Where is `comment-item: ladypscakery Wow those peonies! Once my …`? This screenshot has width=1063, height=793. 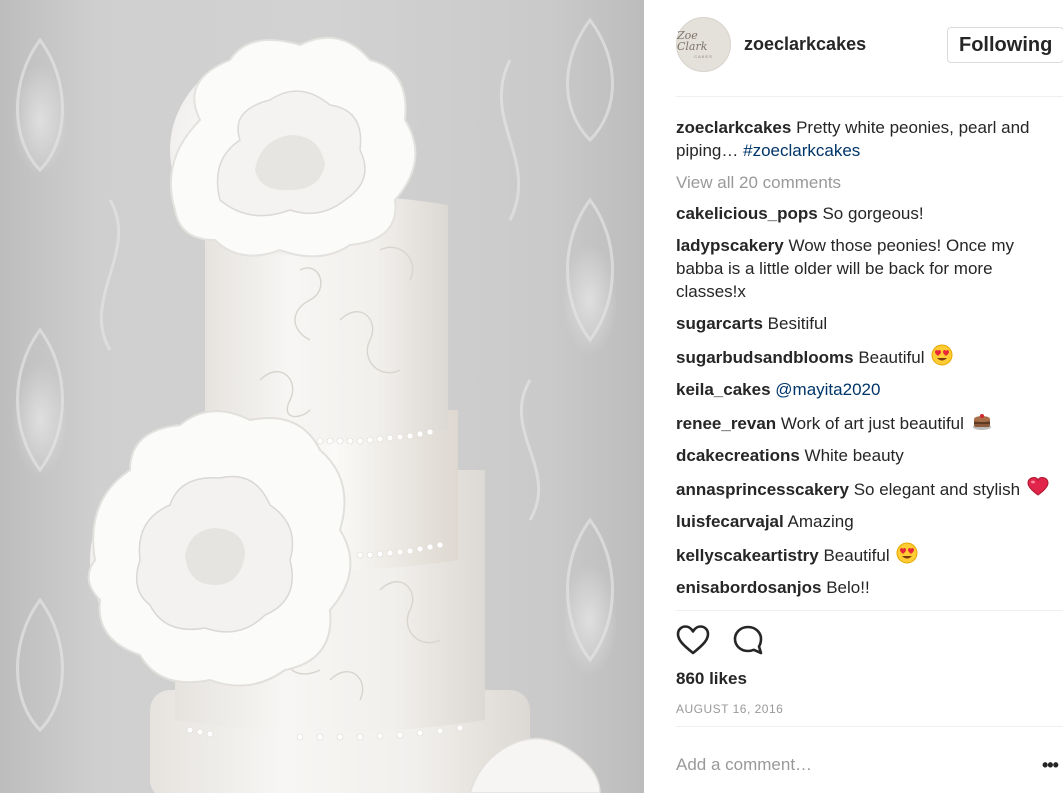
comment-item: ladypscakery Wow those peonies! Once my … is located at coordinates (869, 268).